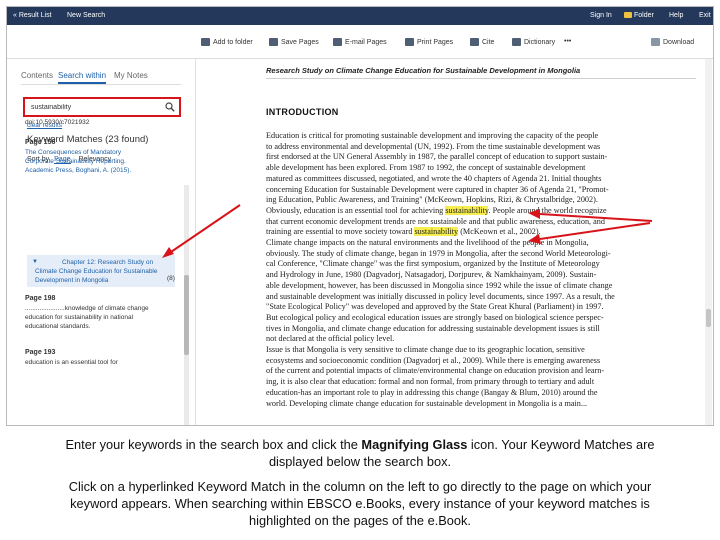  What do you see at coordinates (107, 262) in the screenshot?
I see `chapter-link-line: Chapter 12: Research Study on` at bounding box center [107, 262].